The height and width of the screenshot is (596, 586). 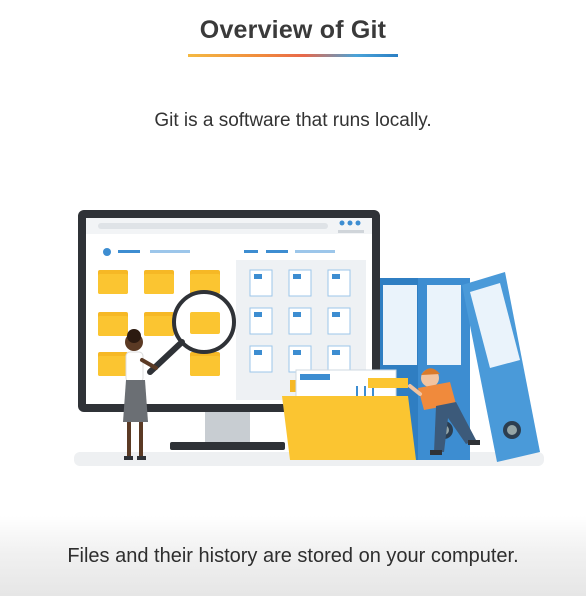 I want to click on binder-icon, so click(x=501, y=367).